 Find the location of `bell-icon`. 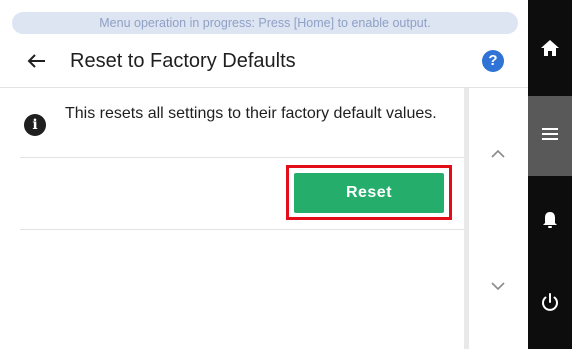

bell-icon is located at coordinates (550, 220).